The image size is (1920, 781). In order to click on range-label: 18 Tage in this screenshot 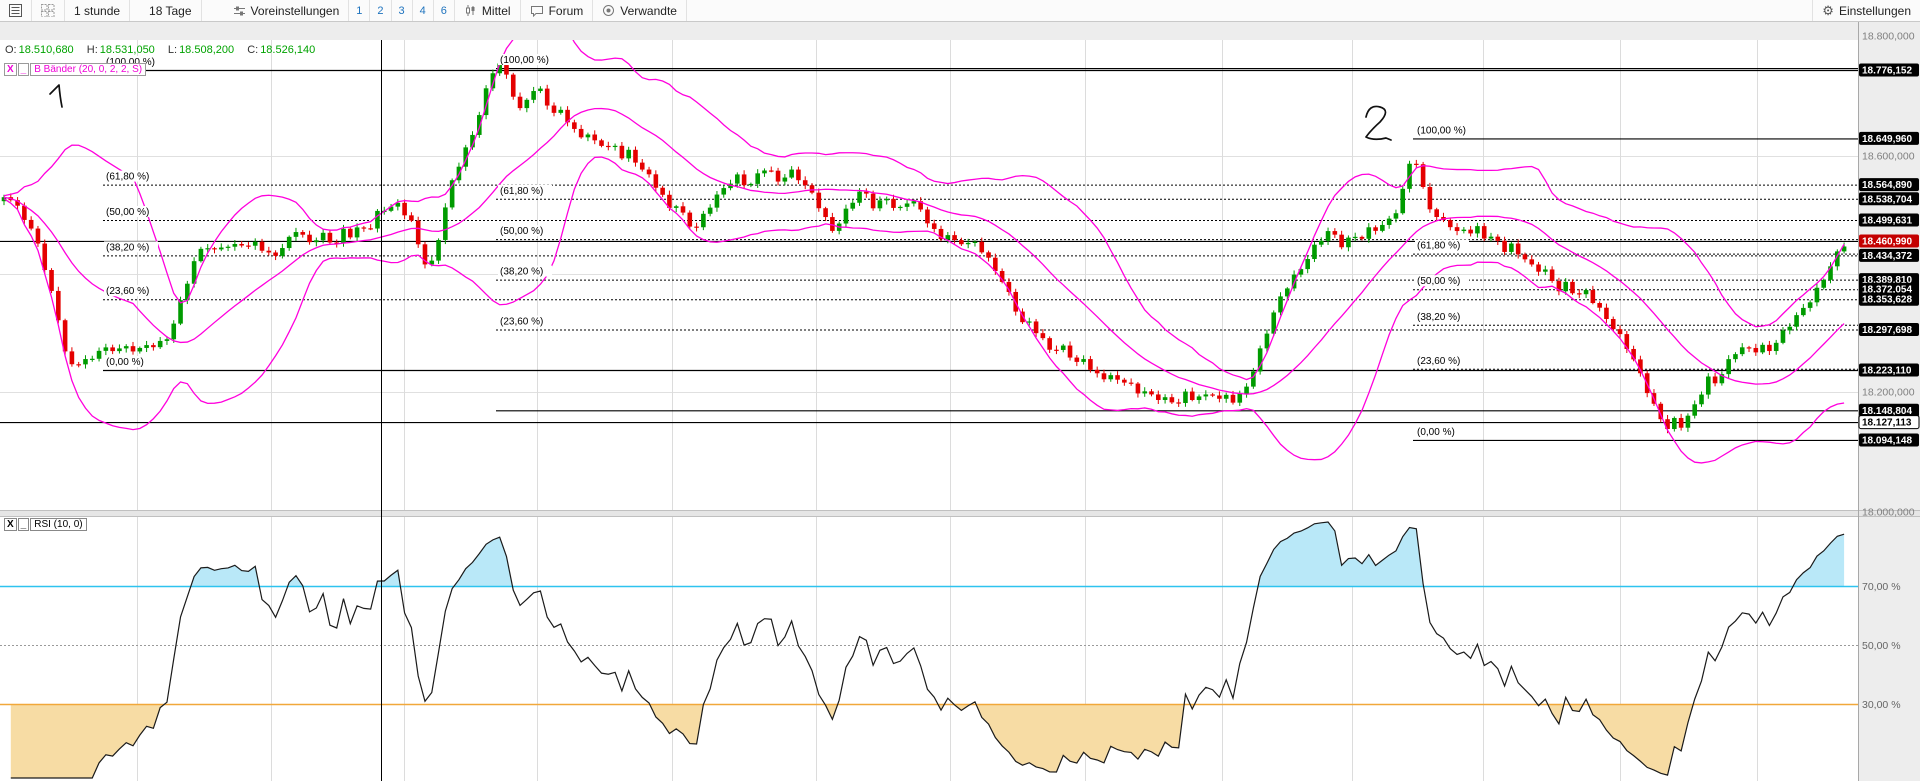, I will do `click(170, 10)`.